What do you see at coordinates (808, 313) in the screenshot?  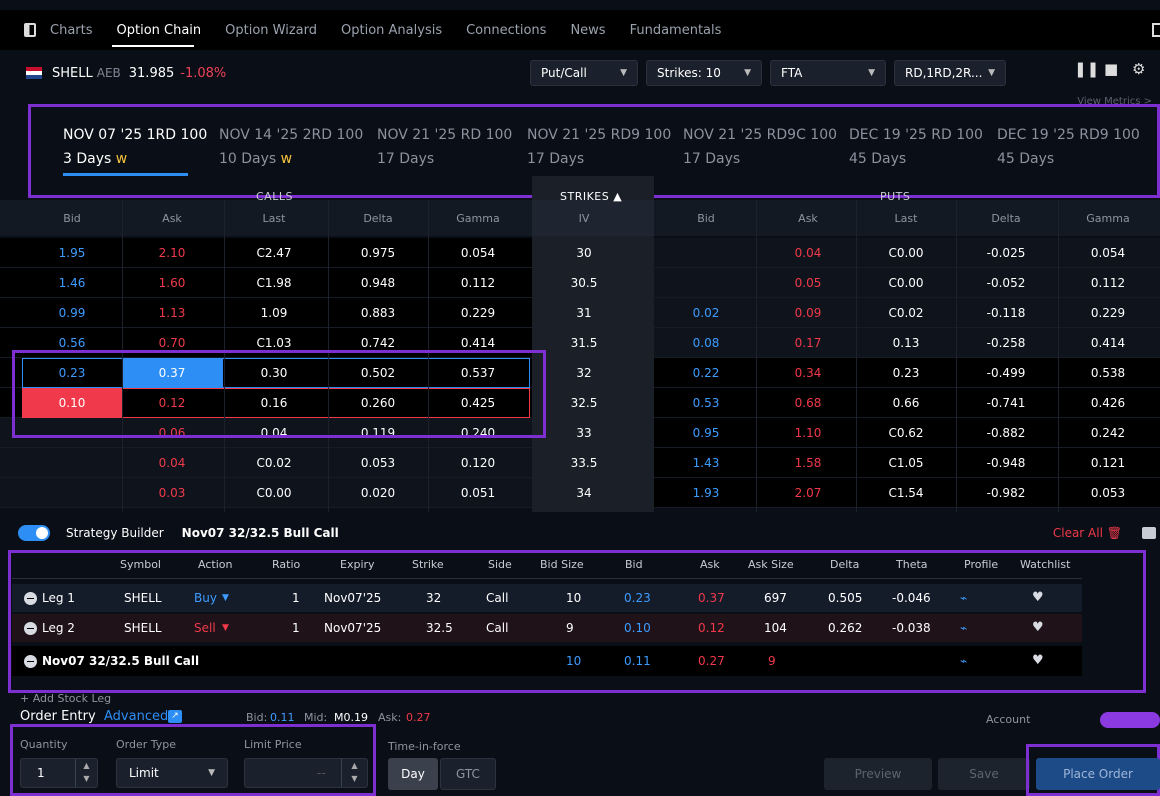 I see `chain-cell-ask: 0.09` at bounding box center [808, 313].